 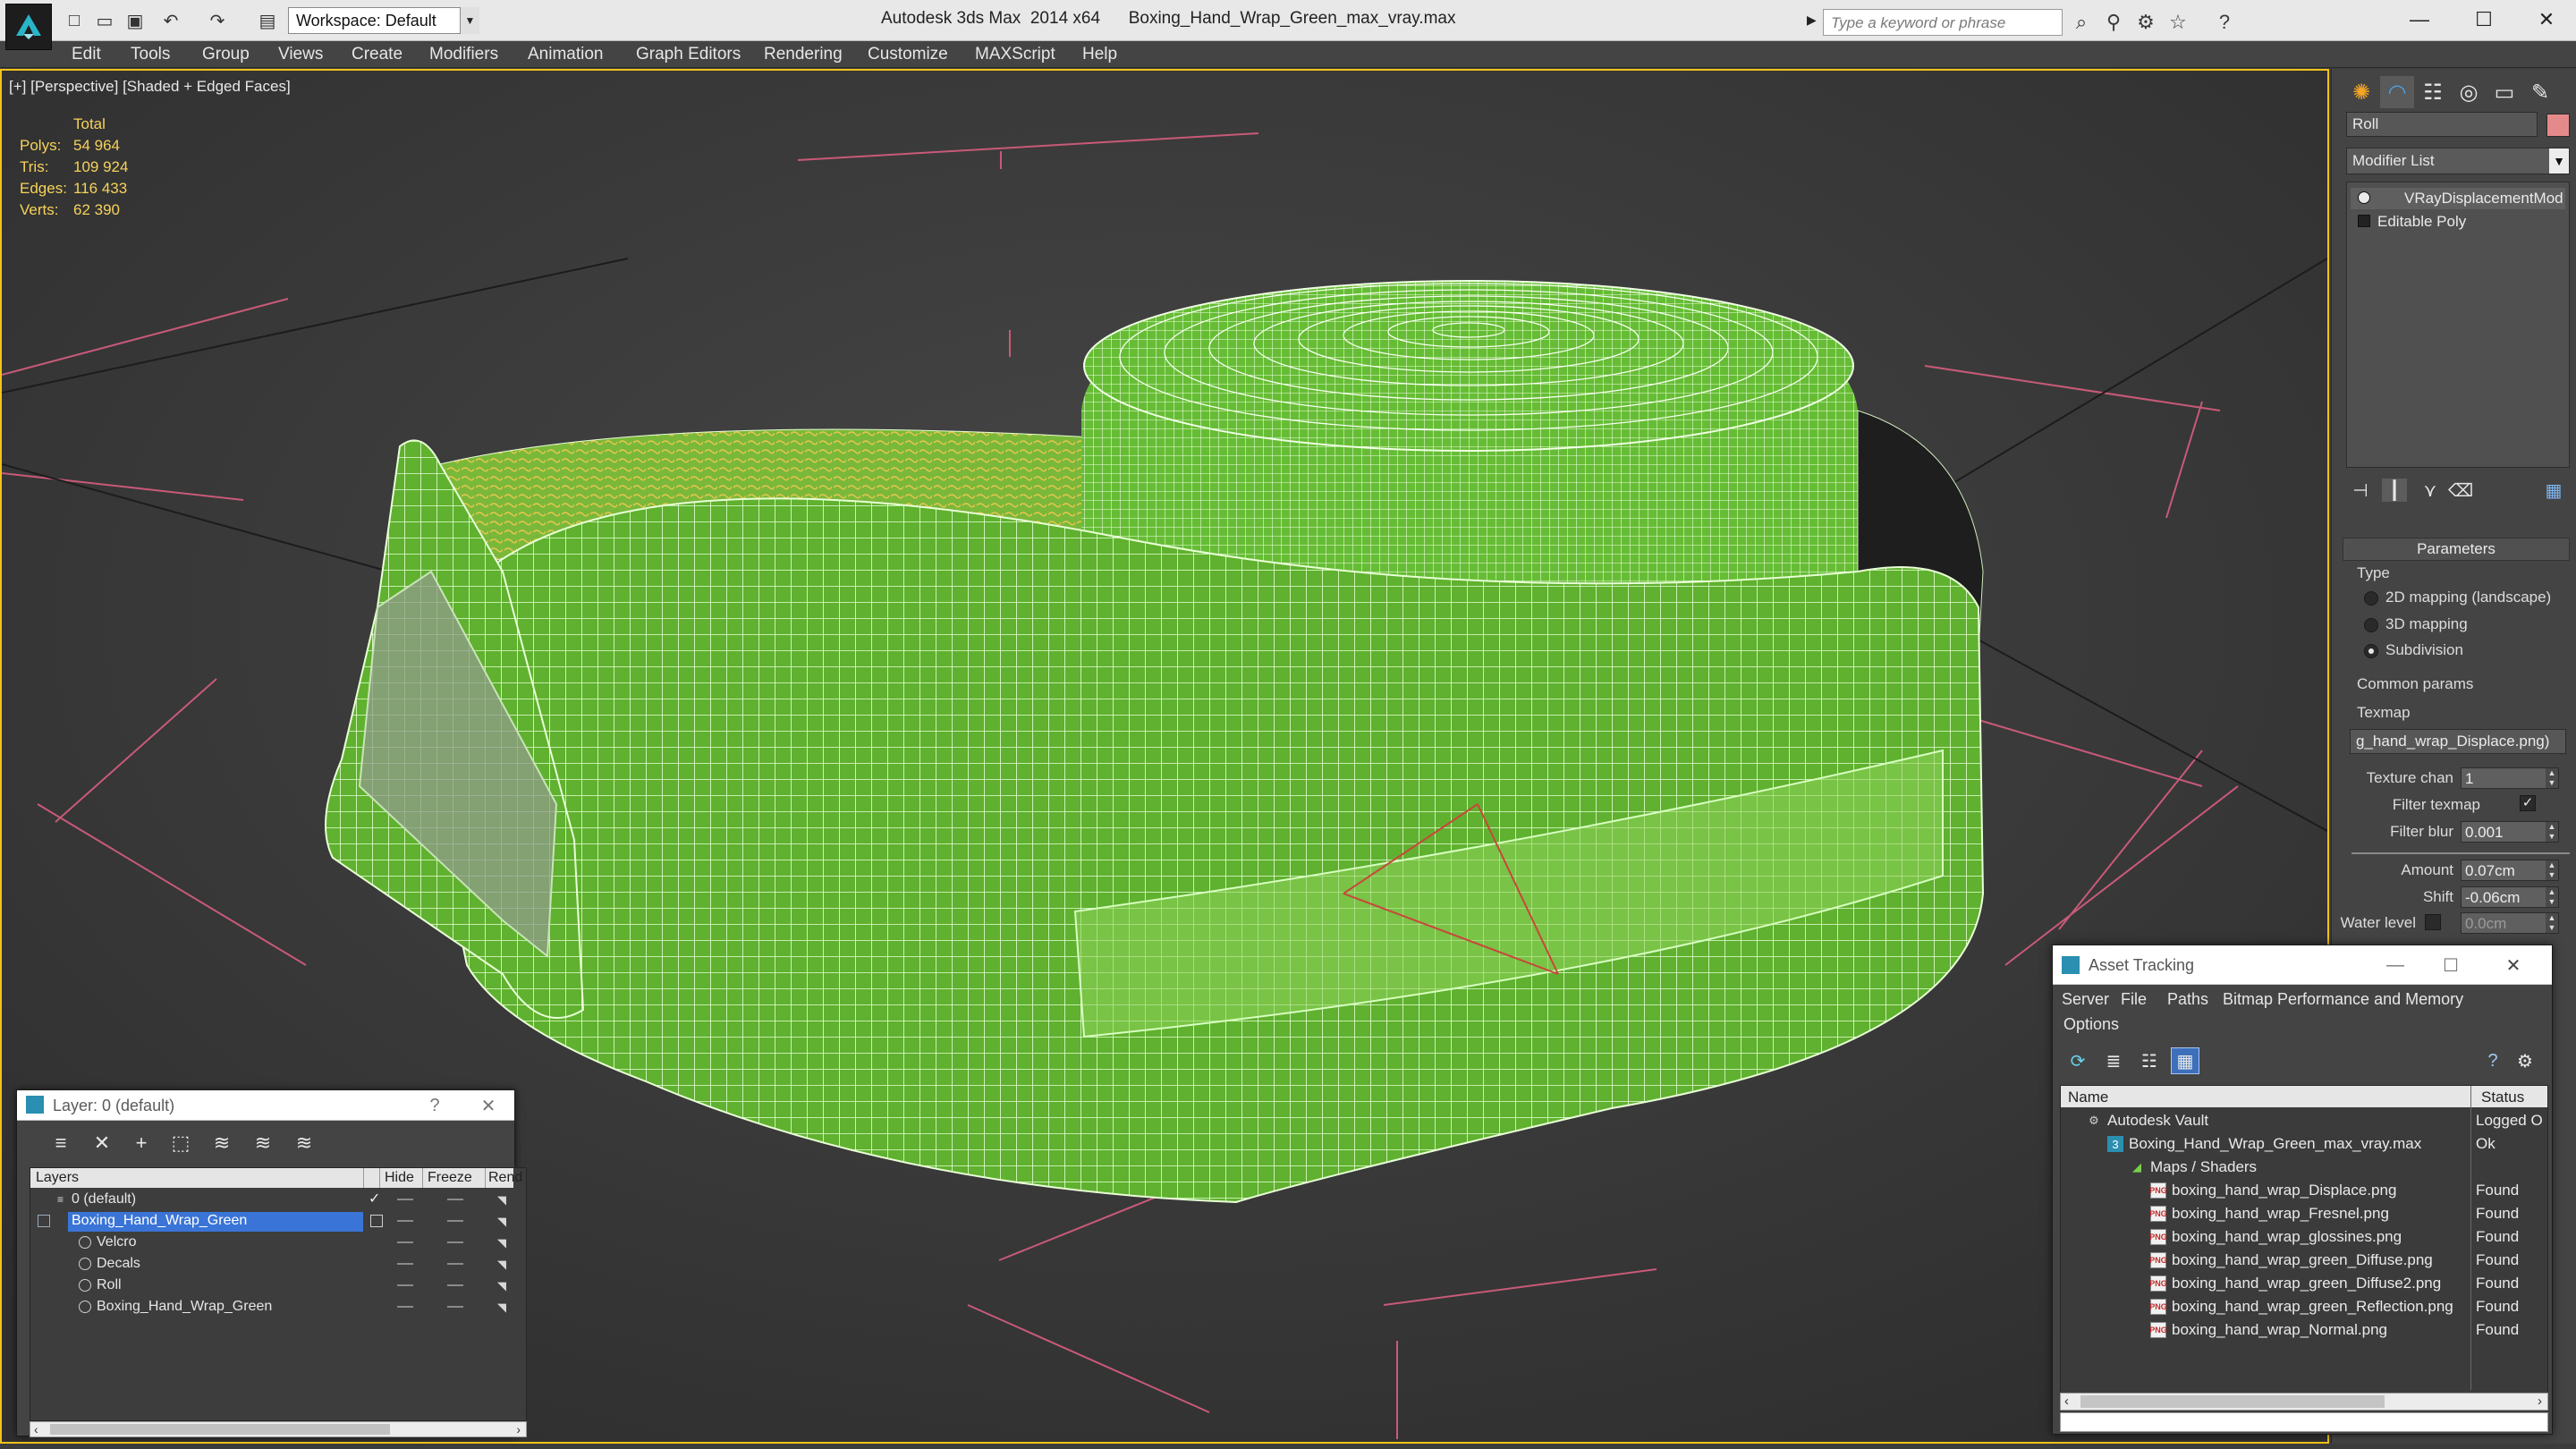 What do you see at coordinates (180, 1143) in the screenshot?
I see `select-objects-icon: ⬚` at bounding box center [180, 1143].